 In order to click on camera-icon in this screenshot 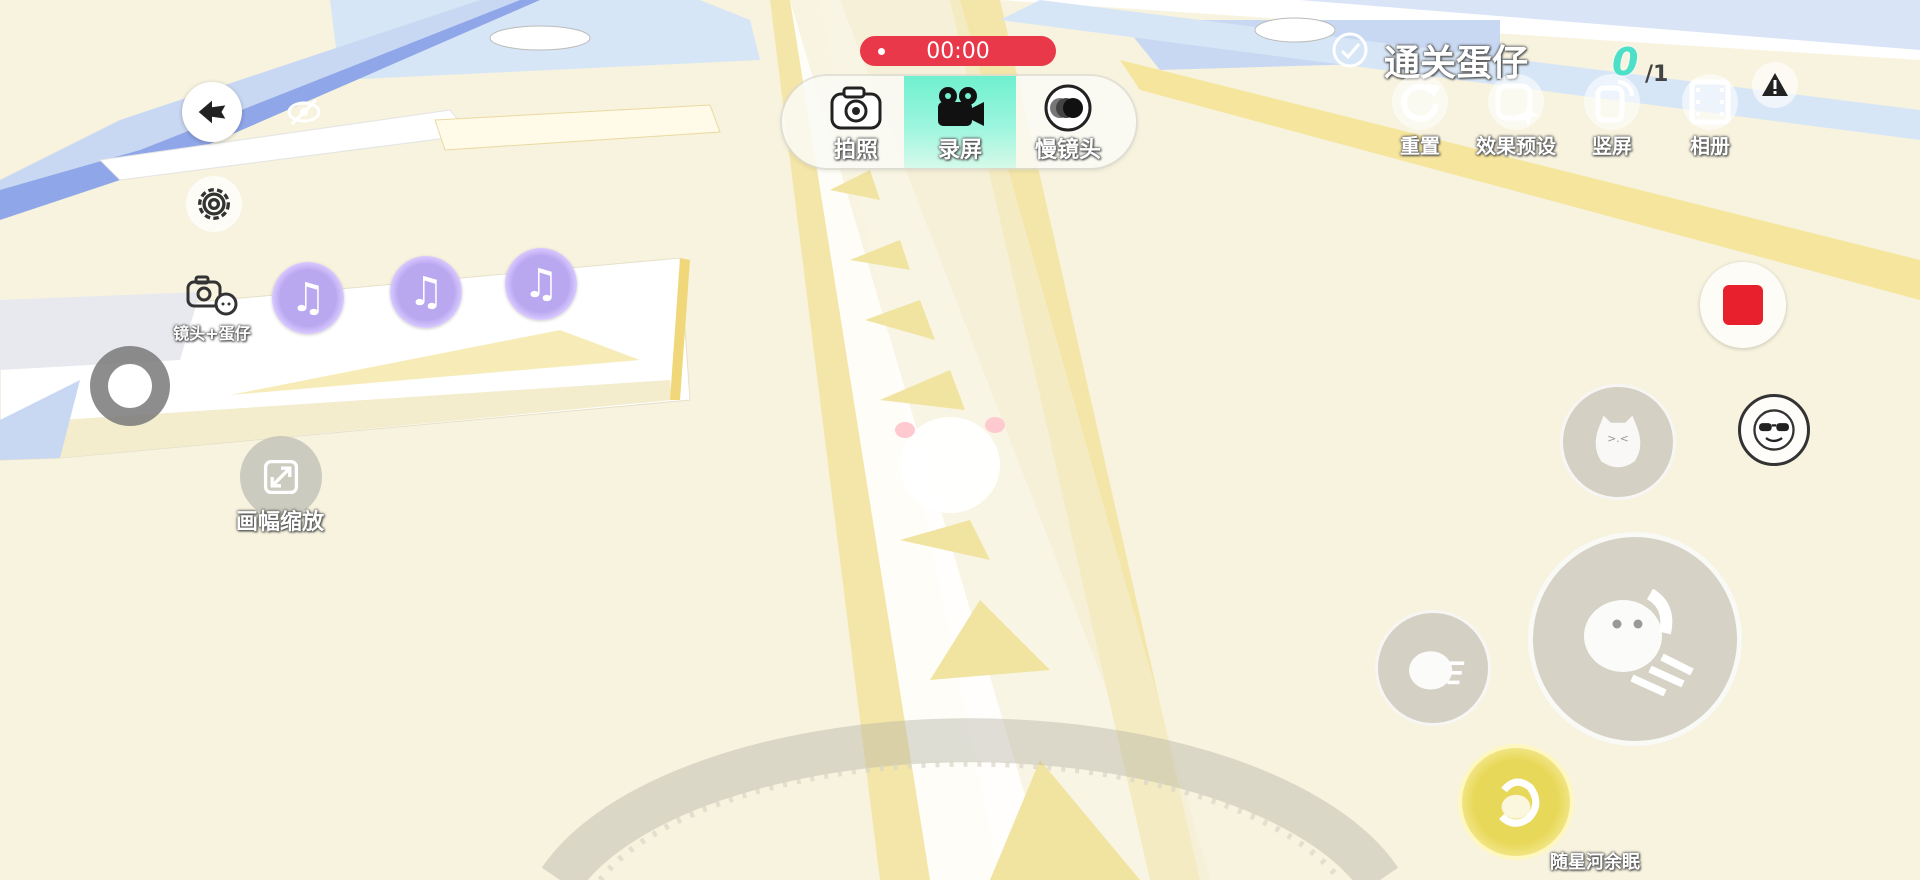, I will do `click(856, 108)`.